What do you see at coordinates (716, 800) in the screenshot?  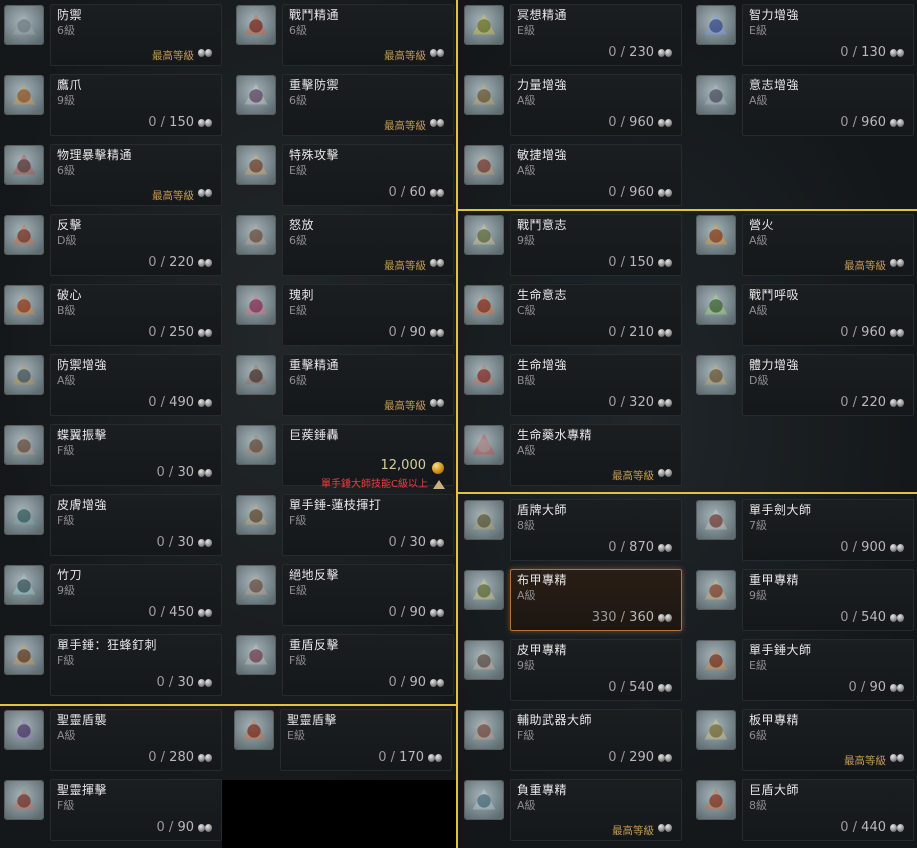 I see `tower-shield-icon` at bounding box center [716, 800].